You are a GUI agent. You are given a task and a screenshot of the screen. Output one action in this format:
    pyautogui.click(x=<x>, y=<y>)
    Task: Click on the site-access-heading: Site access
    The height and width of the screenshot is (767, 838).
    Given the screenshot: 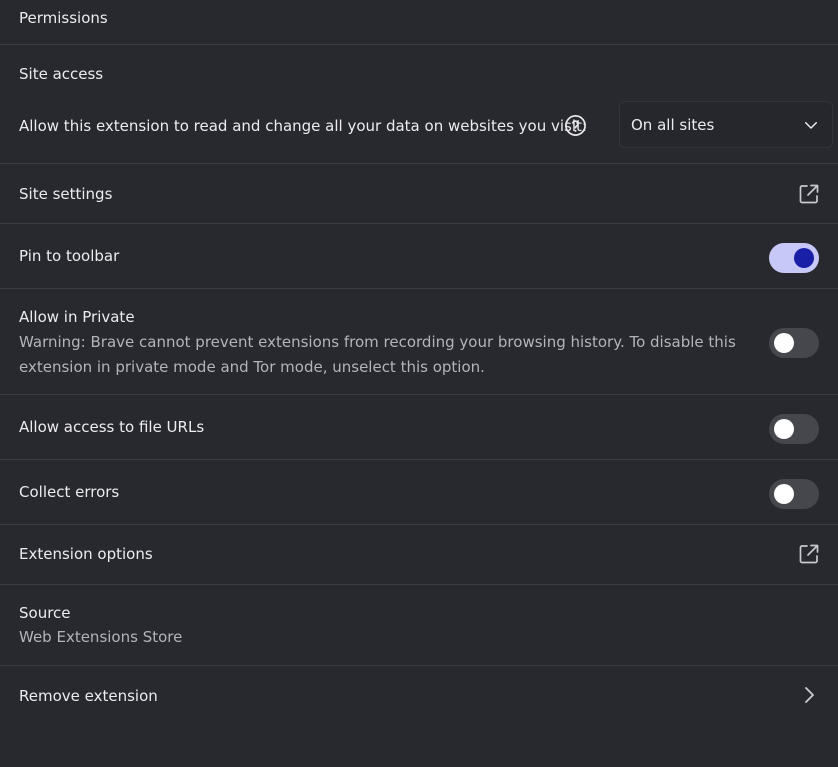 What is the action you would take?
    pyautogui.click(x=61, y=74)
    